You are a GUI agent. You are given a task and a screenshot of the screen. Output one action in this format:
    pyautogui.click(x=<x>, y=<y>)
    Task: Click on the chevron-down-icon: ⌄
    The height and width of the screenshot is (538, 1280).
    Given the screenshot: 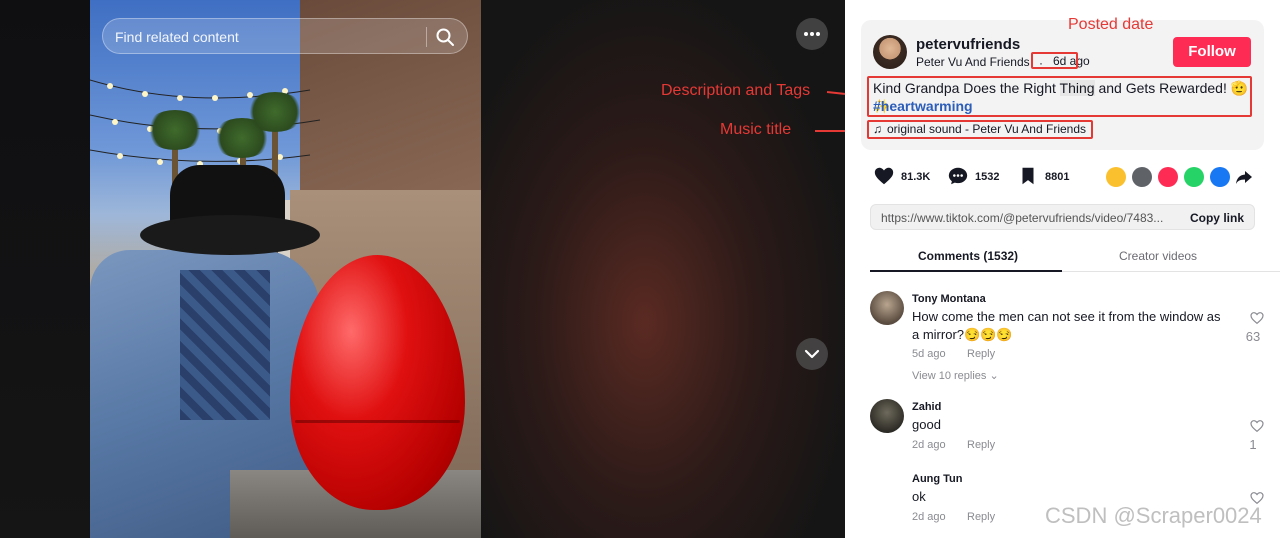 What is the action you would take?
    pyautogui.click(x=994, y=376)
    